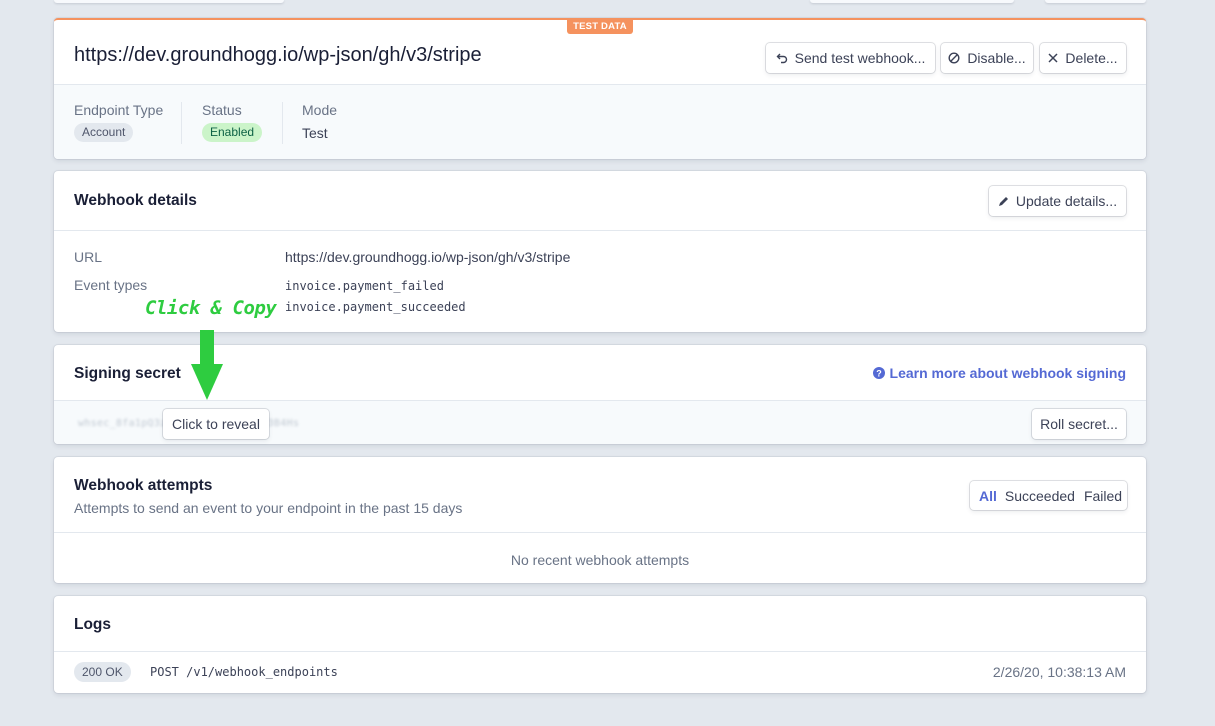 This screenshot has height=726, width=1215. Describe the element at coordinates (782, 58) in the screenshot. I see `resend-arrow-icon` at that location.